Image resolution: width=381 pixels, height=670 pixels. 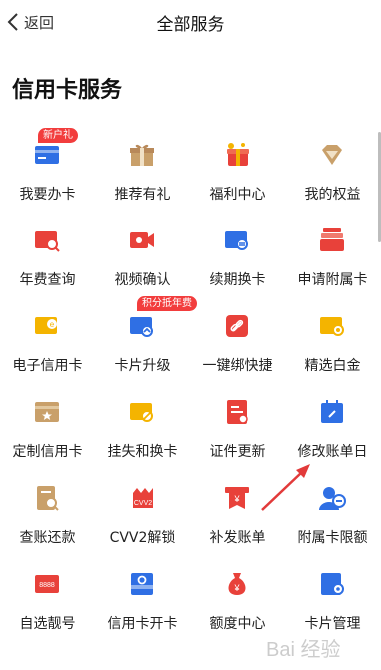 I want to click on card-activate-icon, so click(x=142, y=584).